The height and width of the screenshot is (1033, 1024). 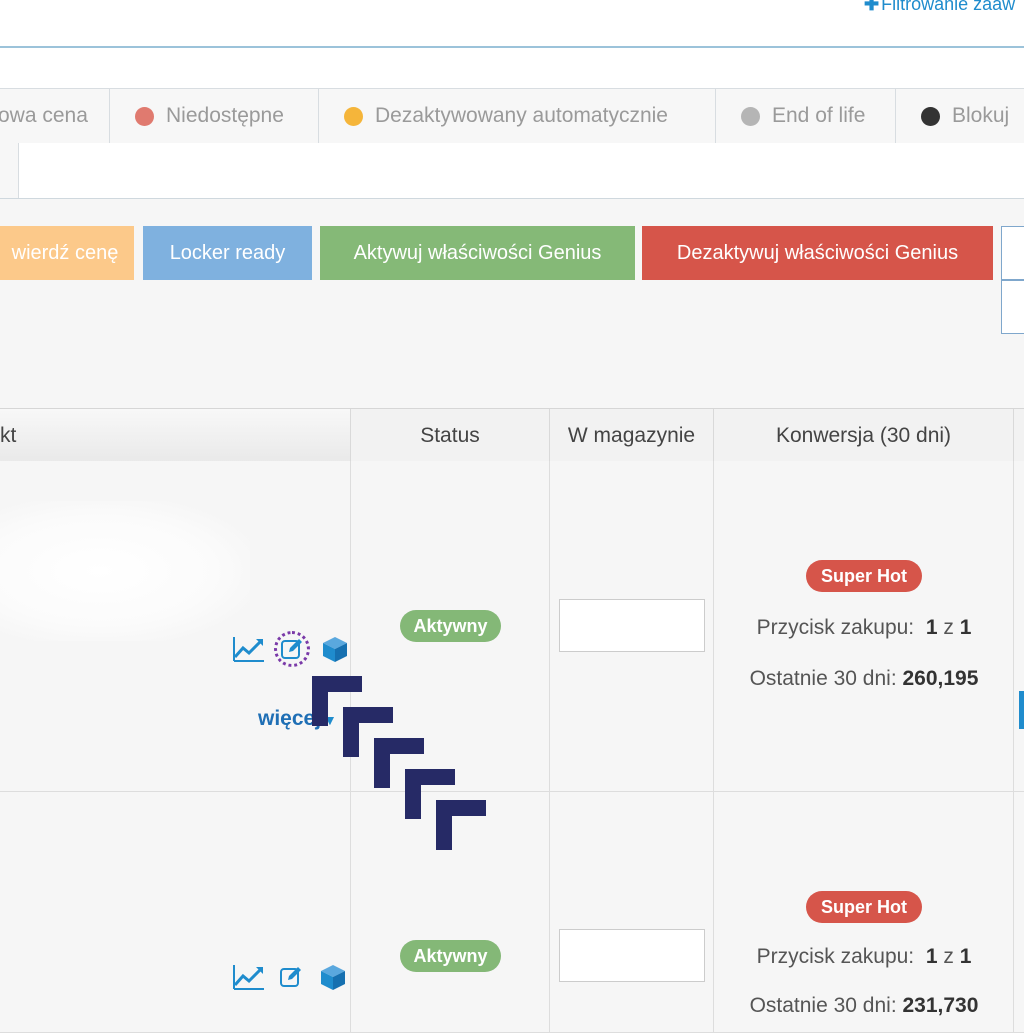 I want to click on legend-label: owa cena, so click(x=44, y=115).